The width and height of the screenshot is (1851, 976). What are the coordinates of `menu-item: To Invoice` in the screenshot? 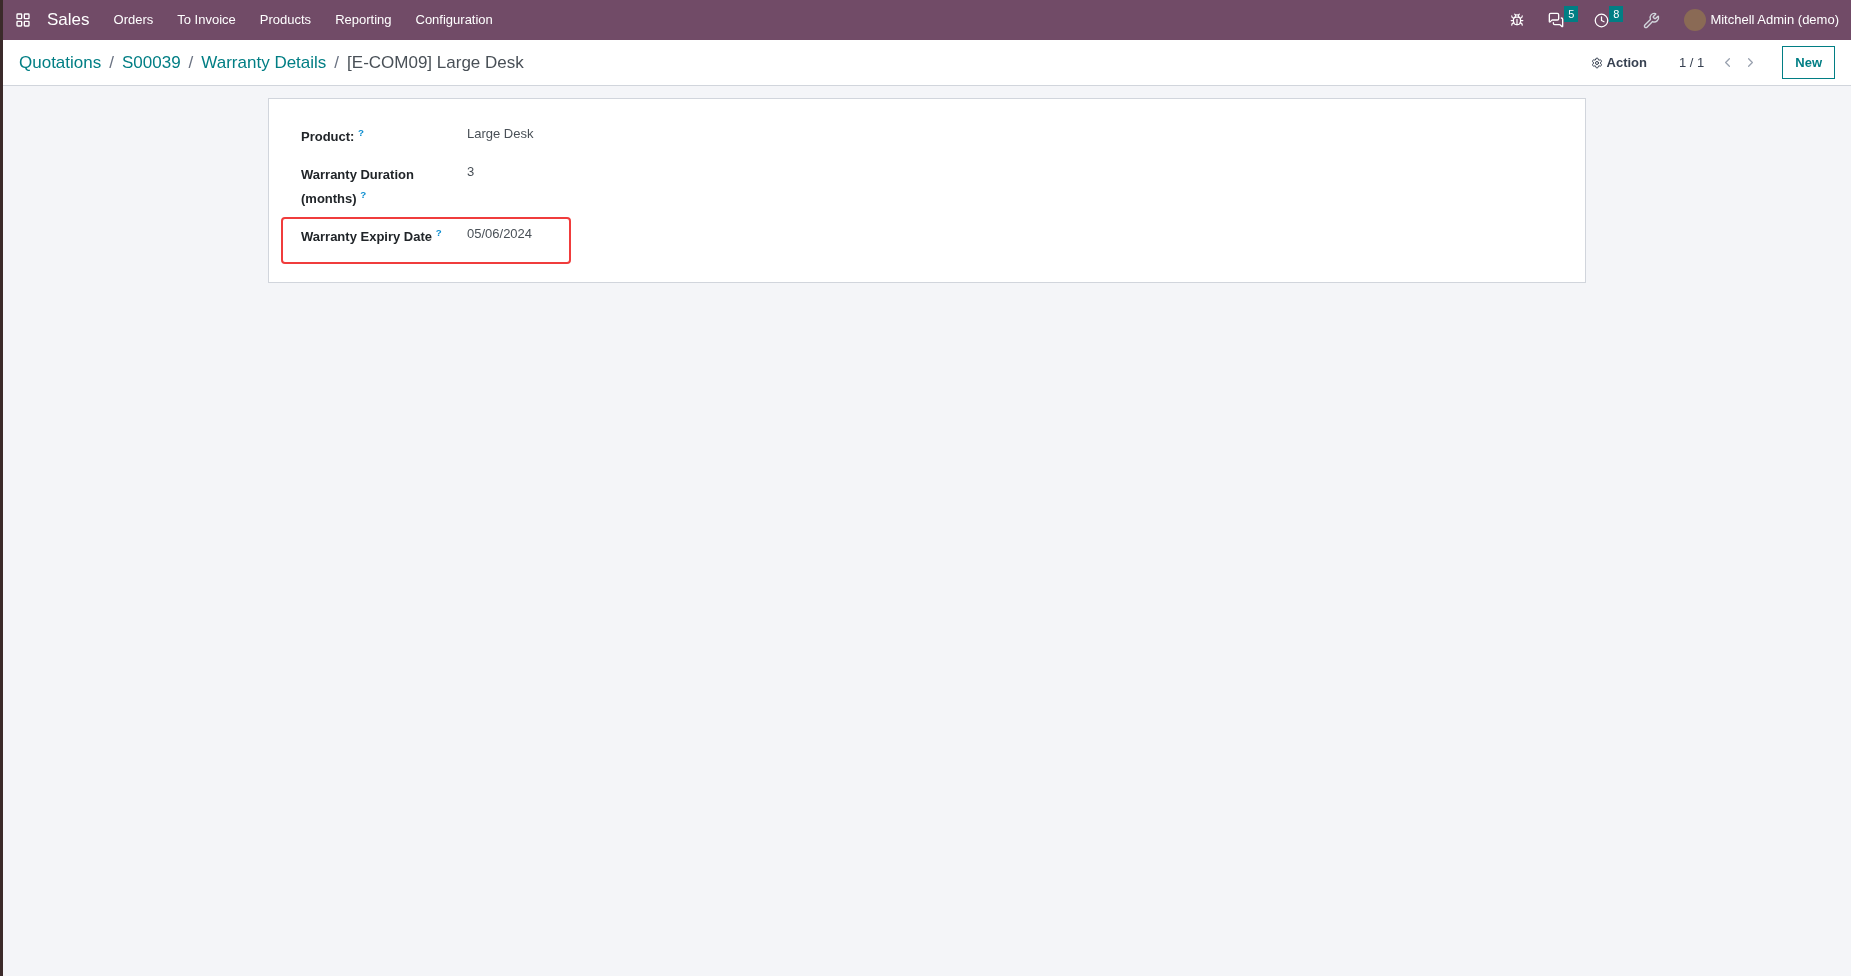 It's located at (206, 20).